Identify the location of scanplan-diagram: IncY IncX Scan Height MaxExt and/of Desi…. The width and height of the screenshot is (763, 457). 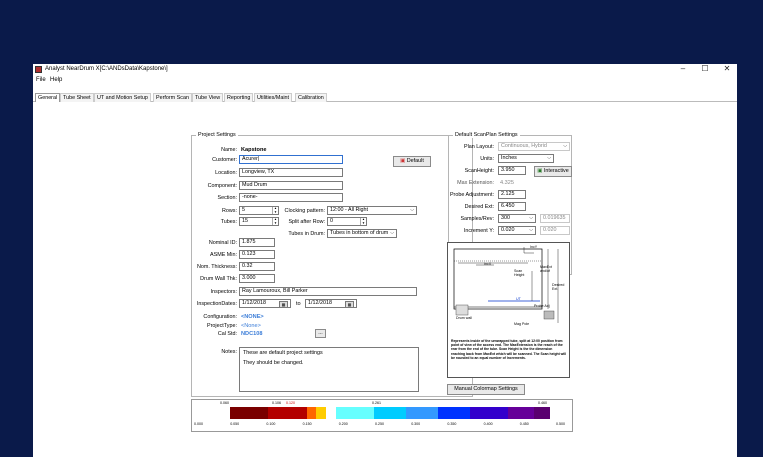
(508, 310).